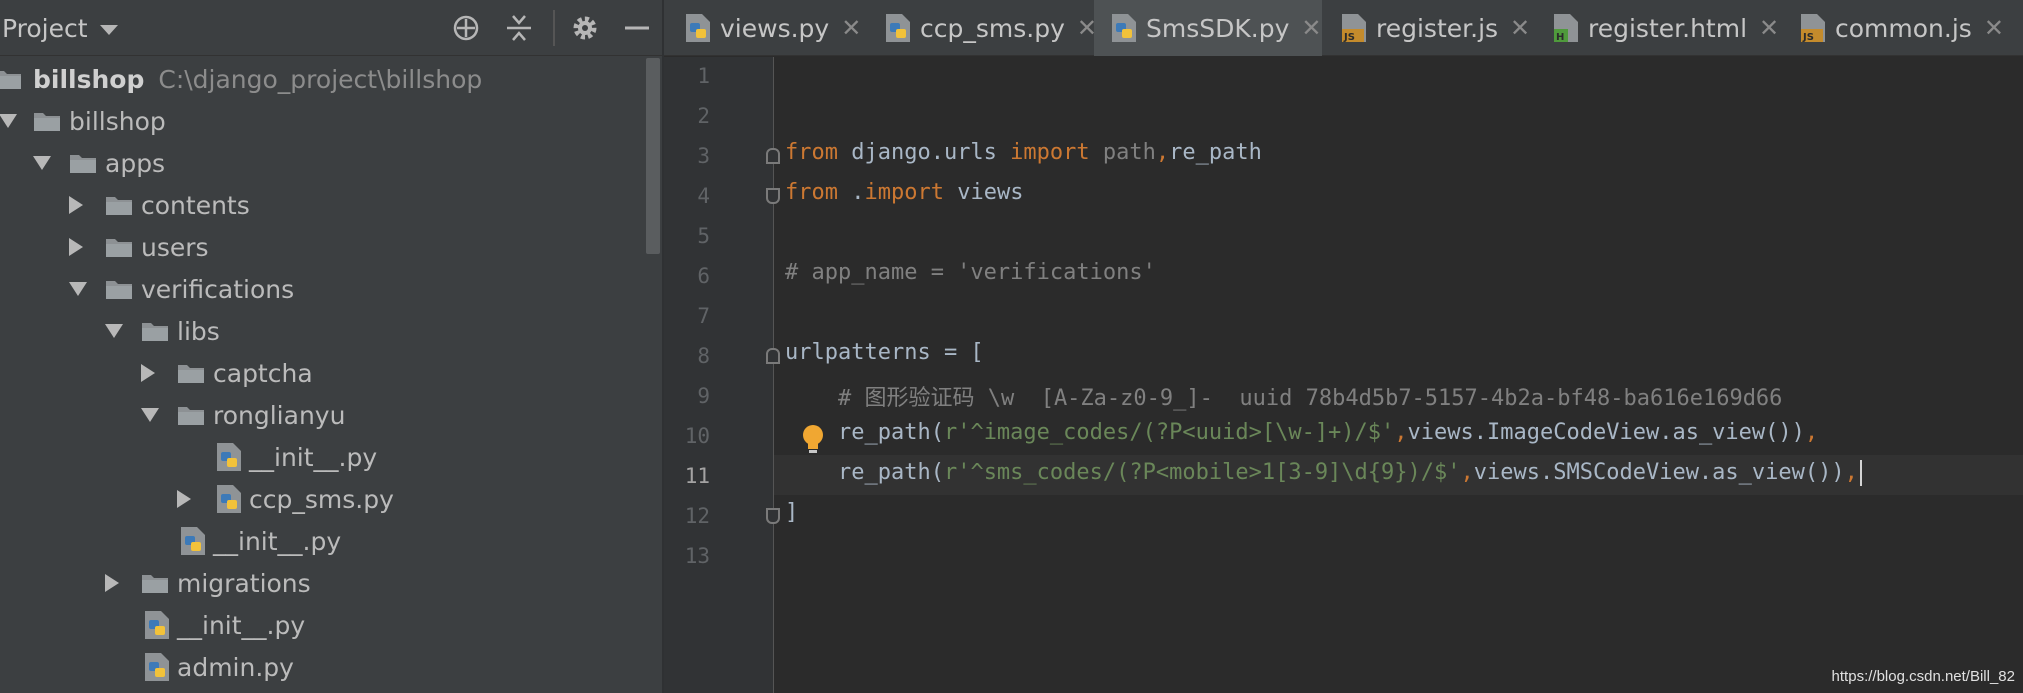  Describe the element at coordinates (904, 192) in the screenshot. I see `code-line-4: from .import views` at that location.